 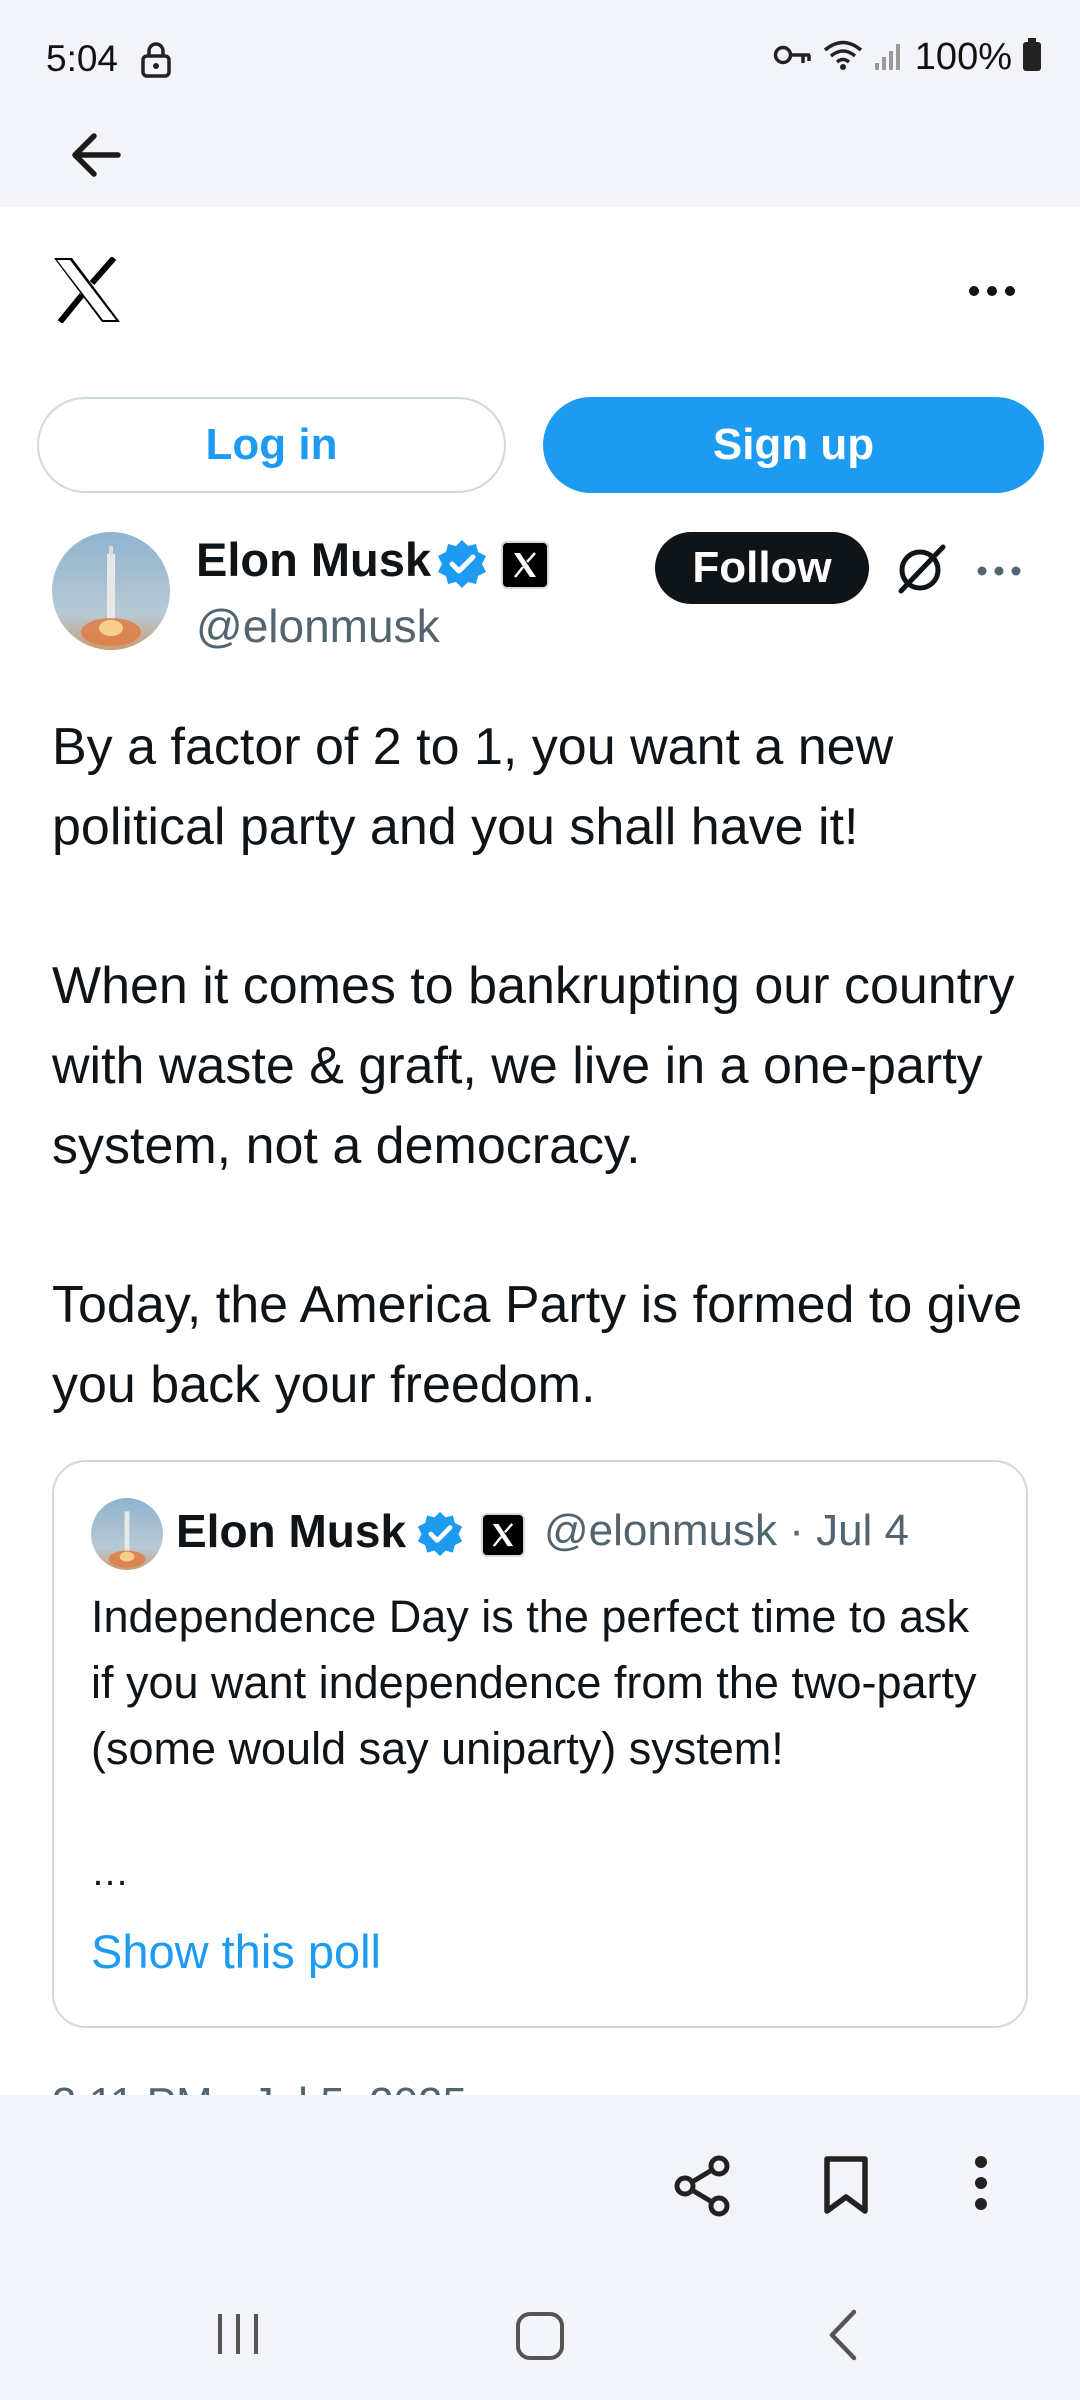 What do you see at coordinates (981, 2185) in the screenshot?
I see `more-vertical-icon` at bounding box center [981, 2185].